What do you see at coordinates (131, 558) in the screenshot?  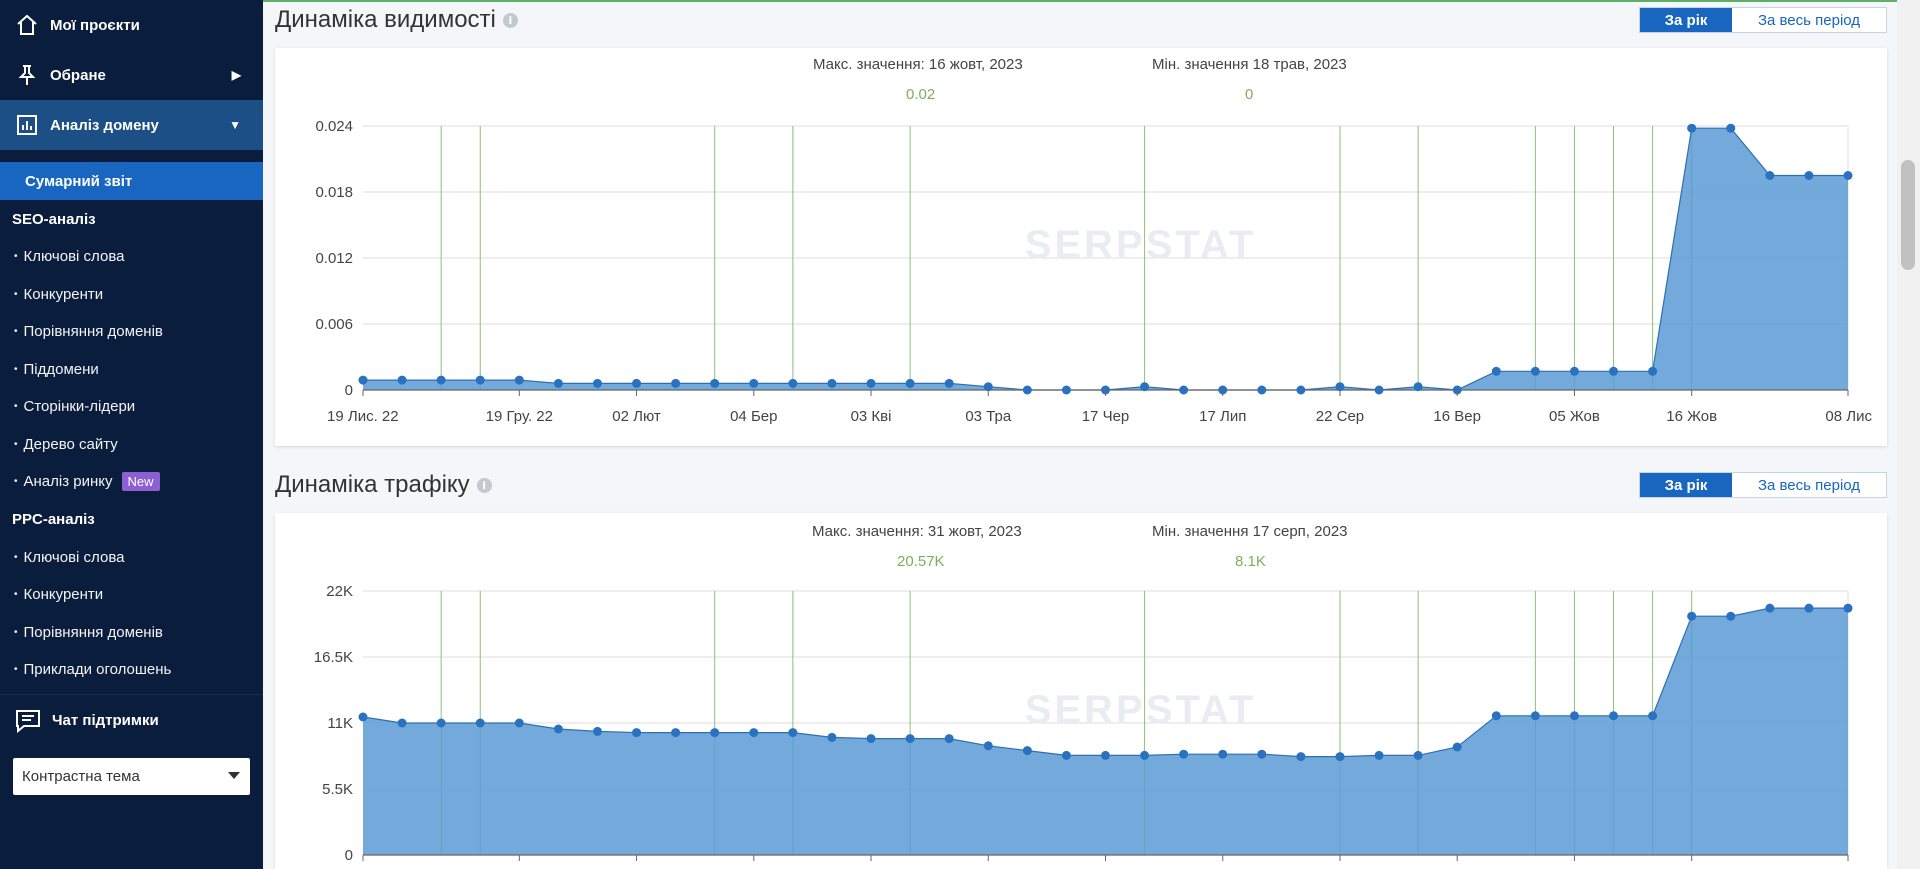 I see `sidebar-item-ppc-keywords: • Ключові слова` at bounding box center [131, 558].